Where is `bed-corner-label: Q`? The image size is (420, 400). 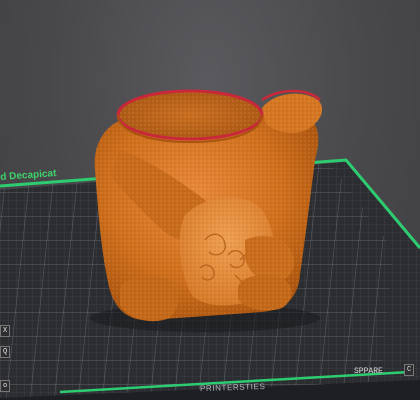
bed-corner-label: Q is located at coordinates (5, 352).